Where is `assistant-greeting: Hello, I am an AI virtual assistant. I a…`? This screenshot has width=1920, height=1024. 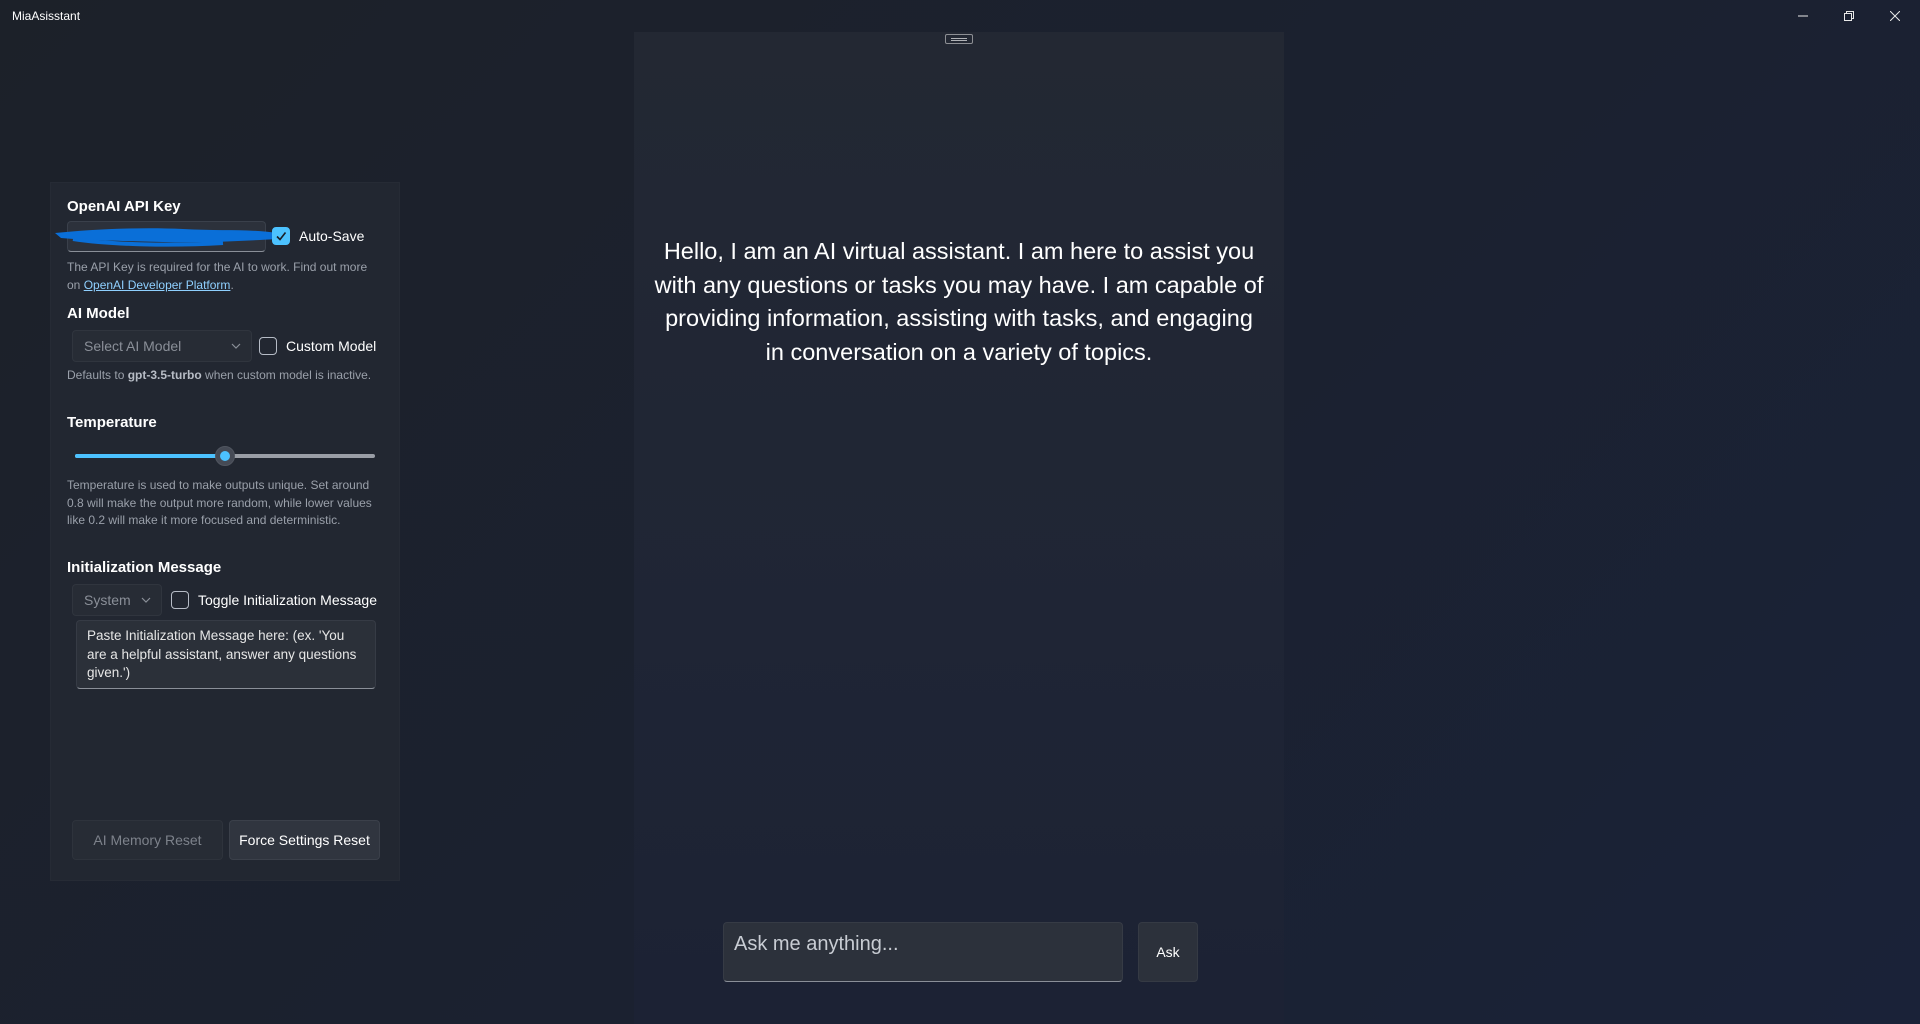 assistant-greeting: Hello, I am an AI virtual assistant. I a… is located at coordinates (959, 301).